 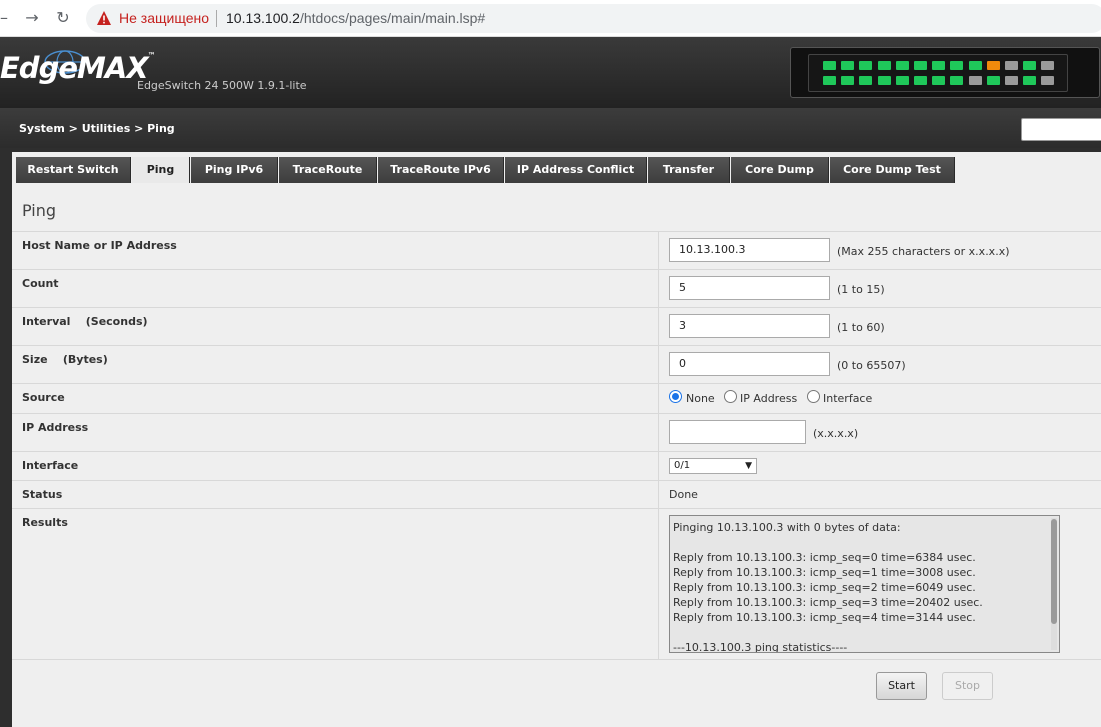 I want to click on start-button: Start, so click(x=901, y=686).